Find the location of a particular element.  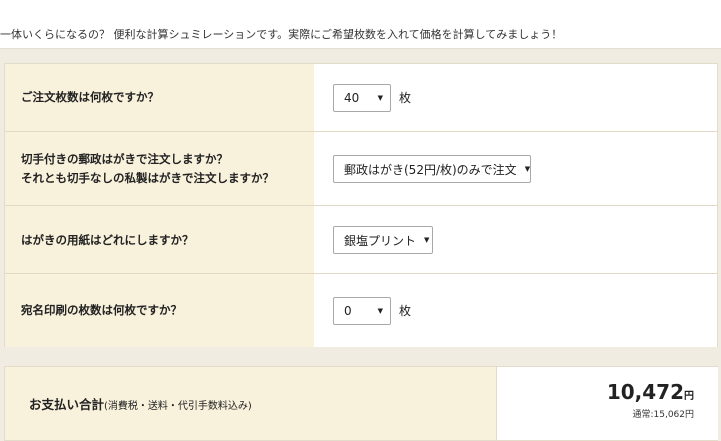

question-address-printing: 宛名印刷の枚数は何枚ですか？ is located at coordinates (101, 310).